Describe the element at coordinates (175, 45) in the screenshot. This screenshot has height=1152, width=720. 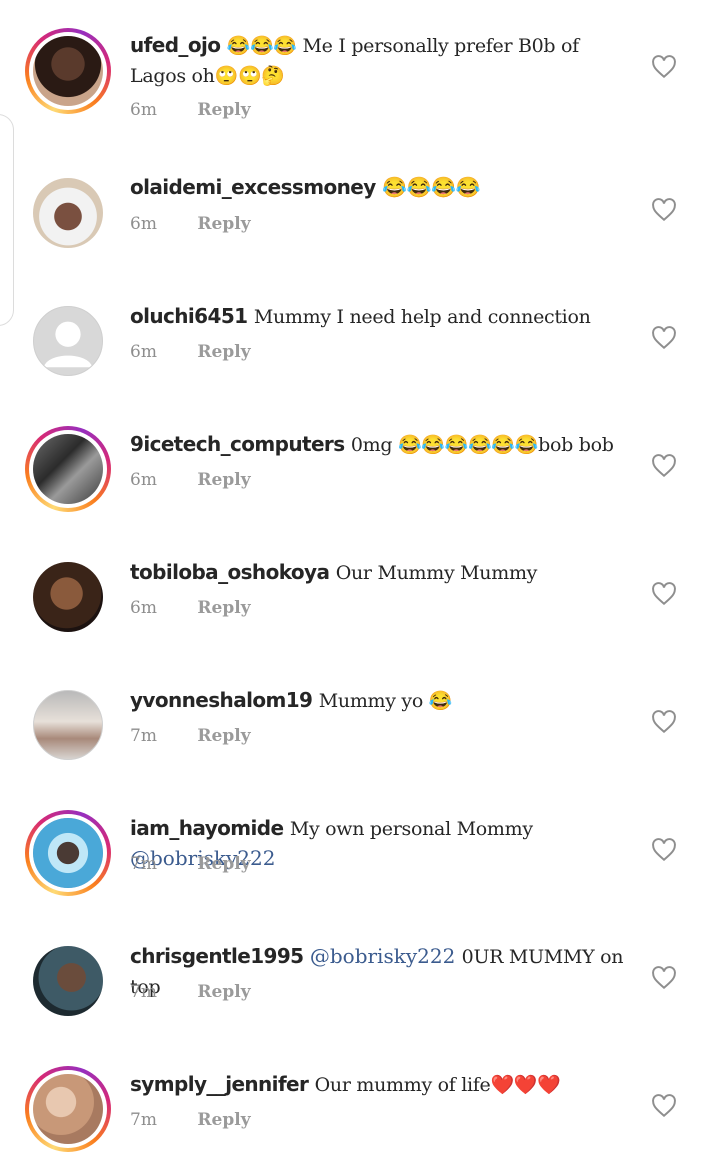
I see `comment-username: ufed_ojo` at that location.